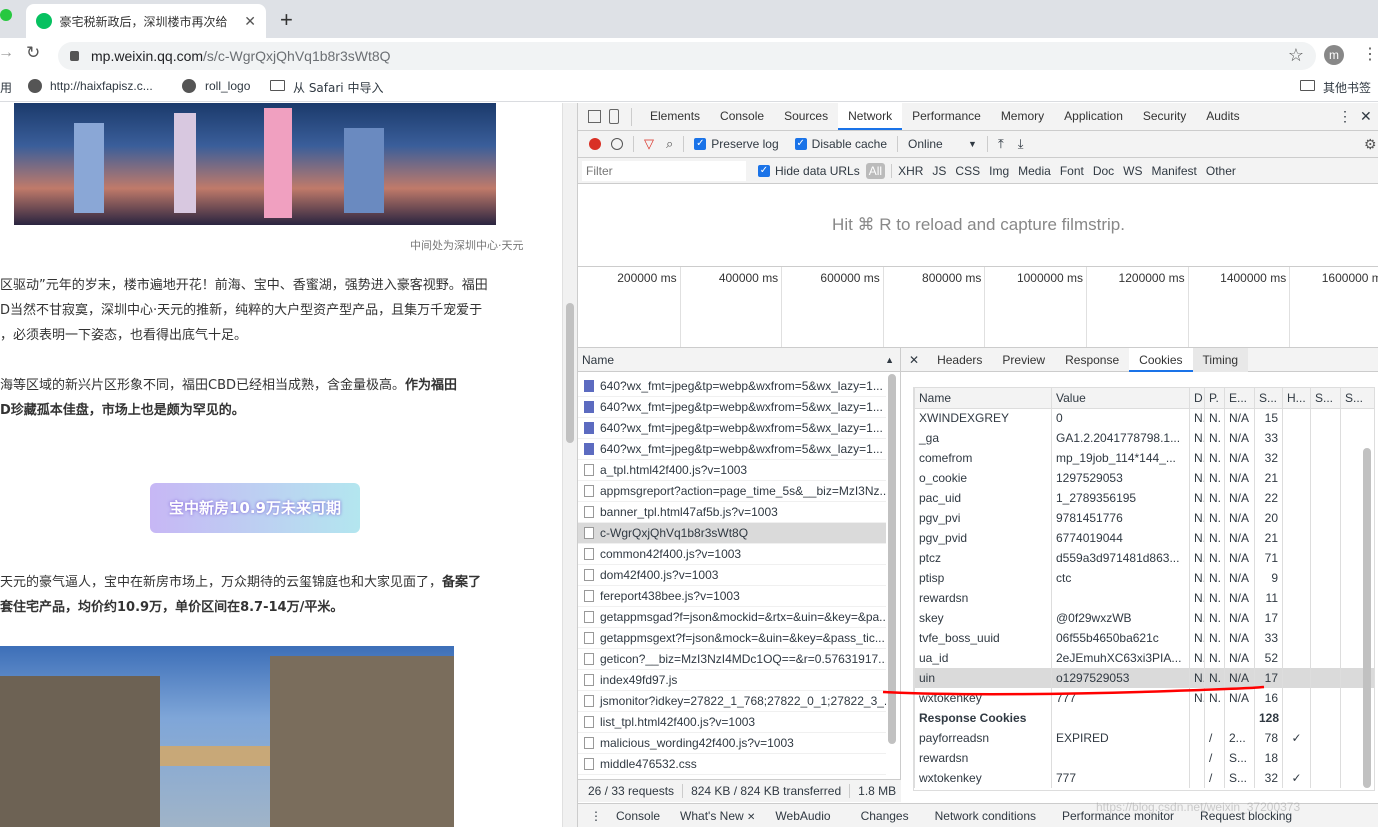 This screenshot has width=1378, height=827. What do you see at coordinates (802, 815) in the screenshot?
I see `drawer-tab-webaudio: WebAudio` at bounding box center [802, 815].